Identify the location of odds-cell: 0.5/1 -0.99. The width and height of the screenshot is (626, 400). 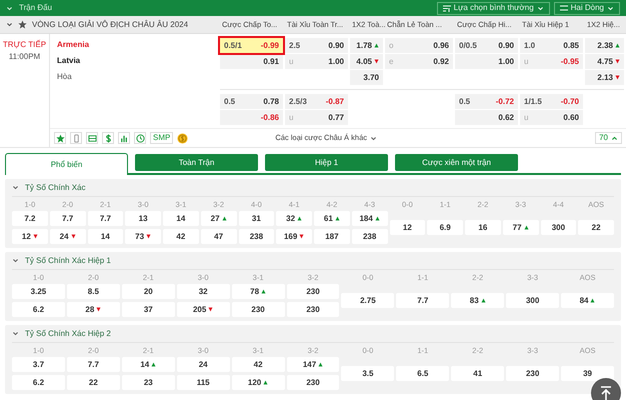
(251, 45).